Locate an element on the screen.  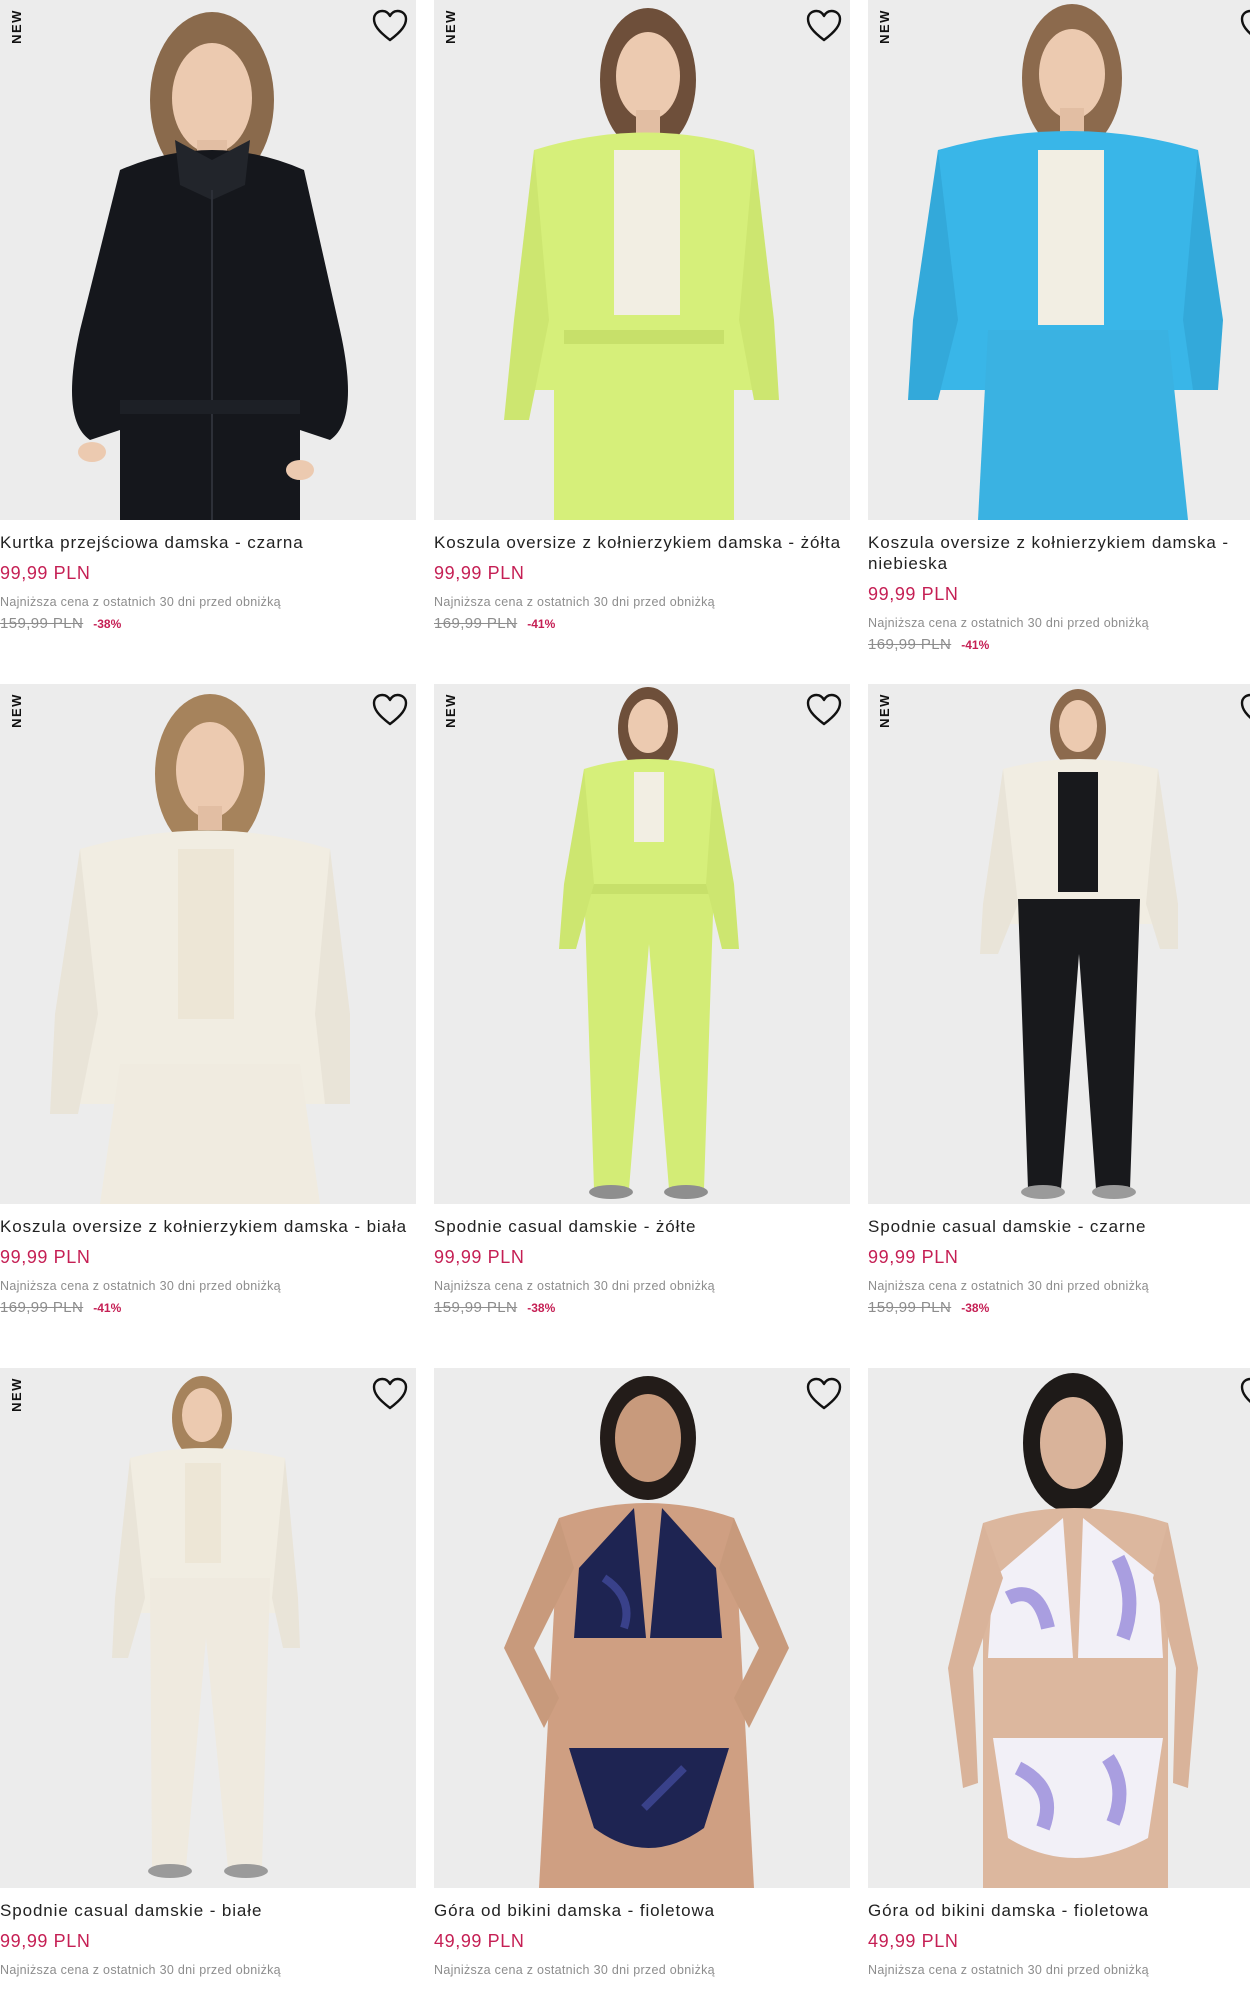
model-photo-jacket is located at coordinates (208, 260).